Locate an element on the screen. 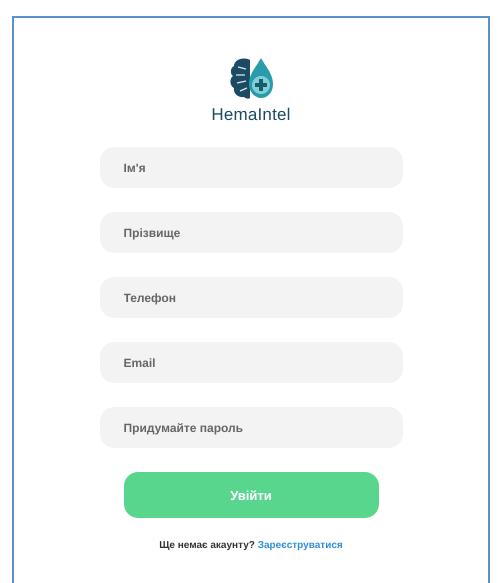 This screenshot has width=498, height=583. input-field: Ім'я is located at coordinates (251, 167).